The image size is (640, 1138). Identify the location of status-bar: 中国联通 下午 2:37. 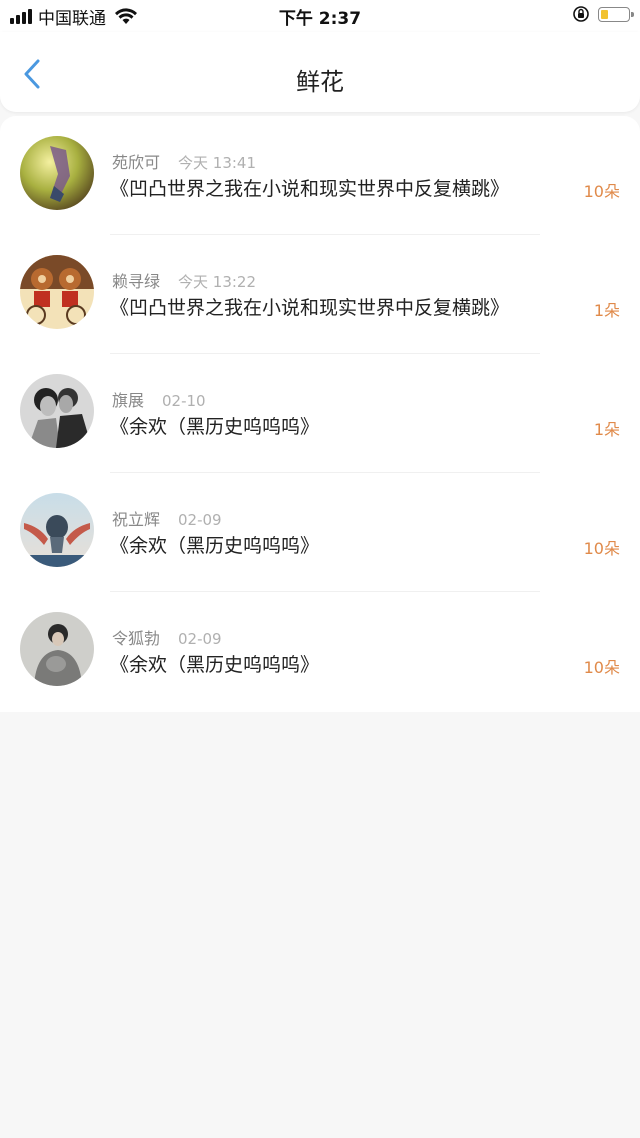
(320, 16).